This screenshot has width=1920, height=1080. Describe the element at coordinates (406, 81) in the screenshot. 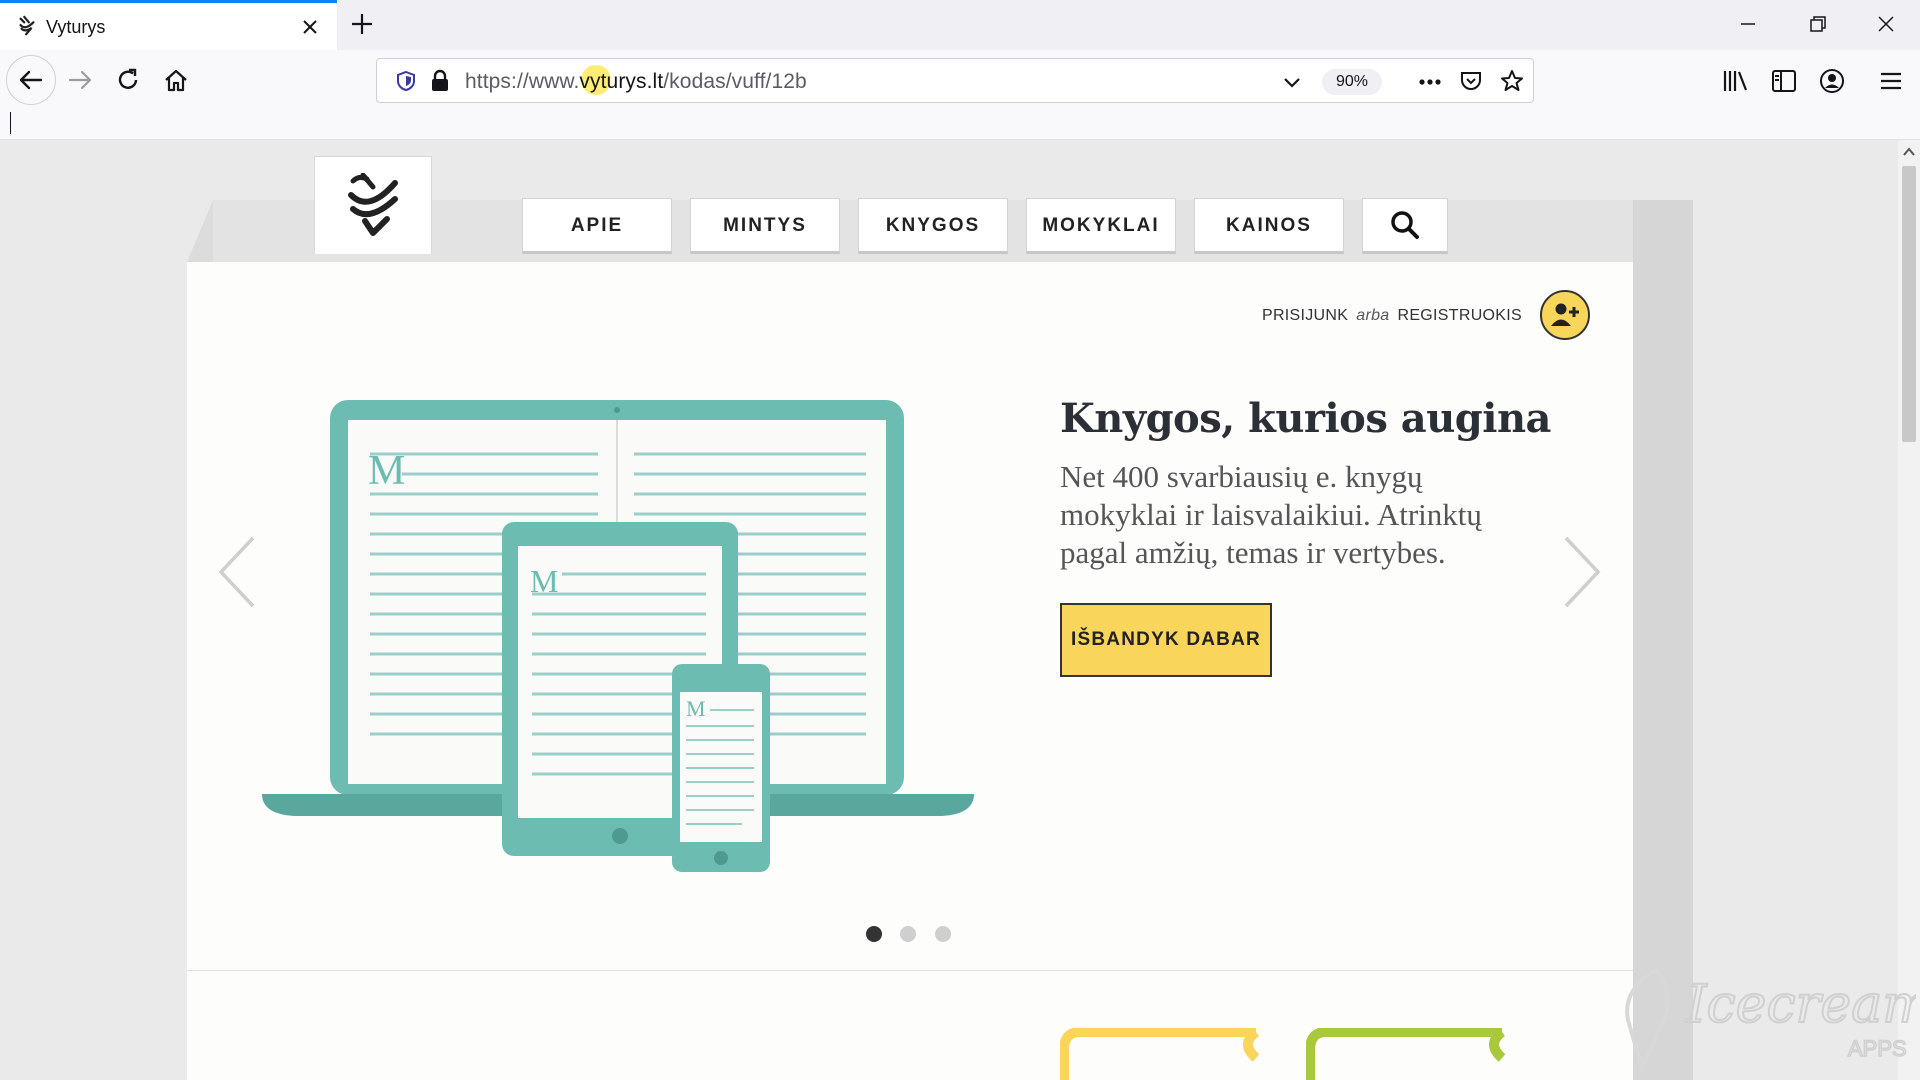

I see `tracking-protection-icon` at that location.